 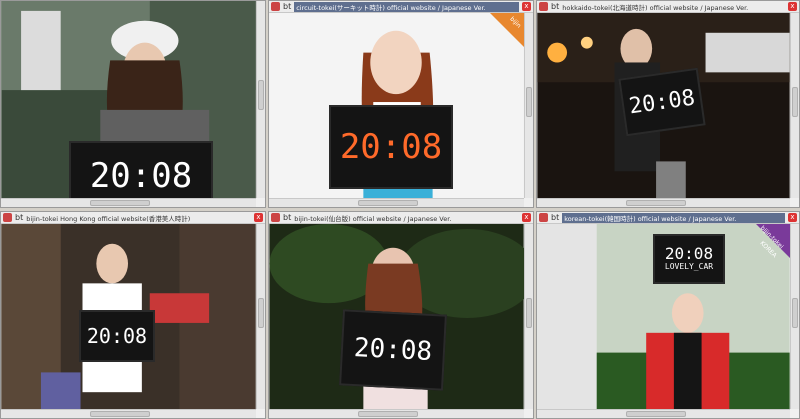 I want to click on window-6-content: bijin-tokei KOREA 20:08 LOVELY_CAR, so click(x=663, y=316).